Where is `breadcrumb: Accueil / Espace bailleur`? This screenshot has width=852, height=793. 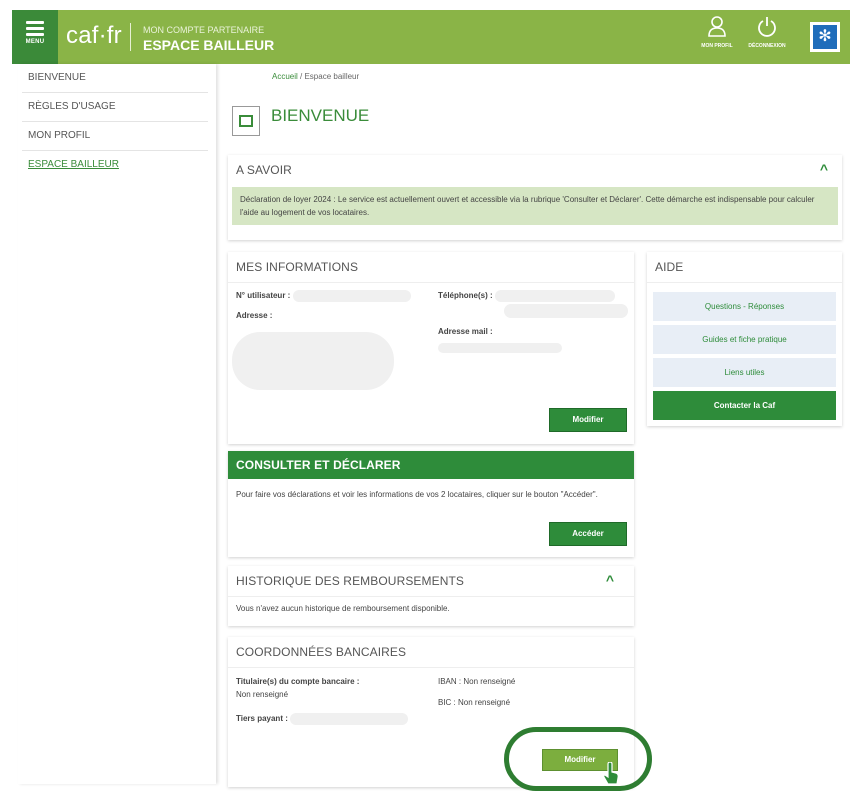
breadcrumb: Accueil / Espace bailleur is located at coordinates (315, 76).